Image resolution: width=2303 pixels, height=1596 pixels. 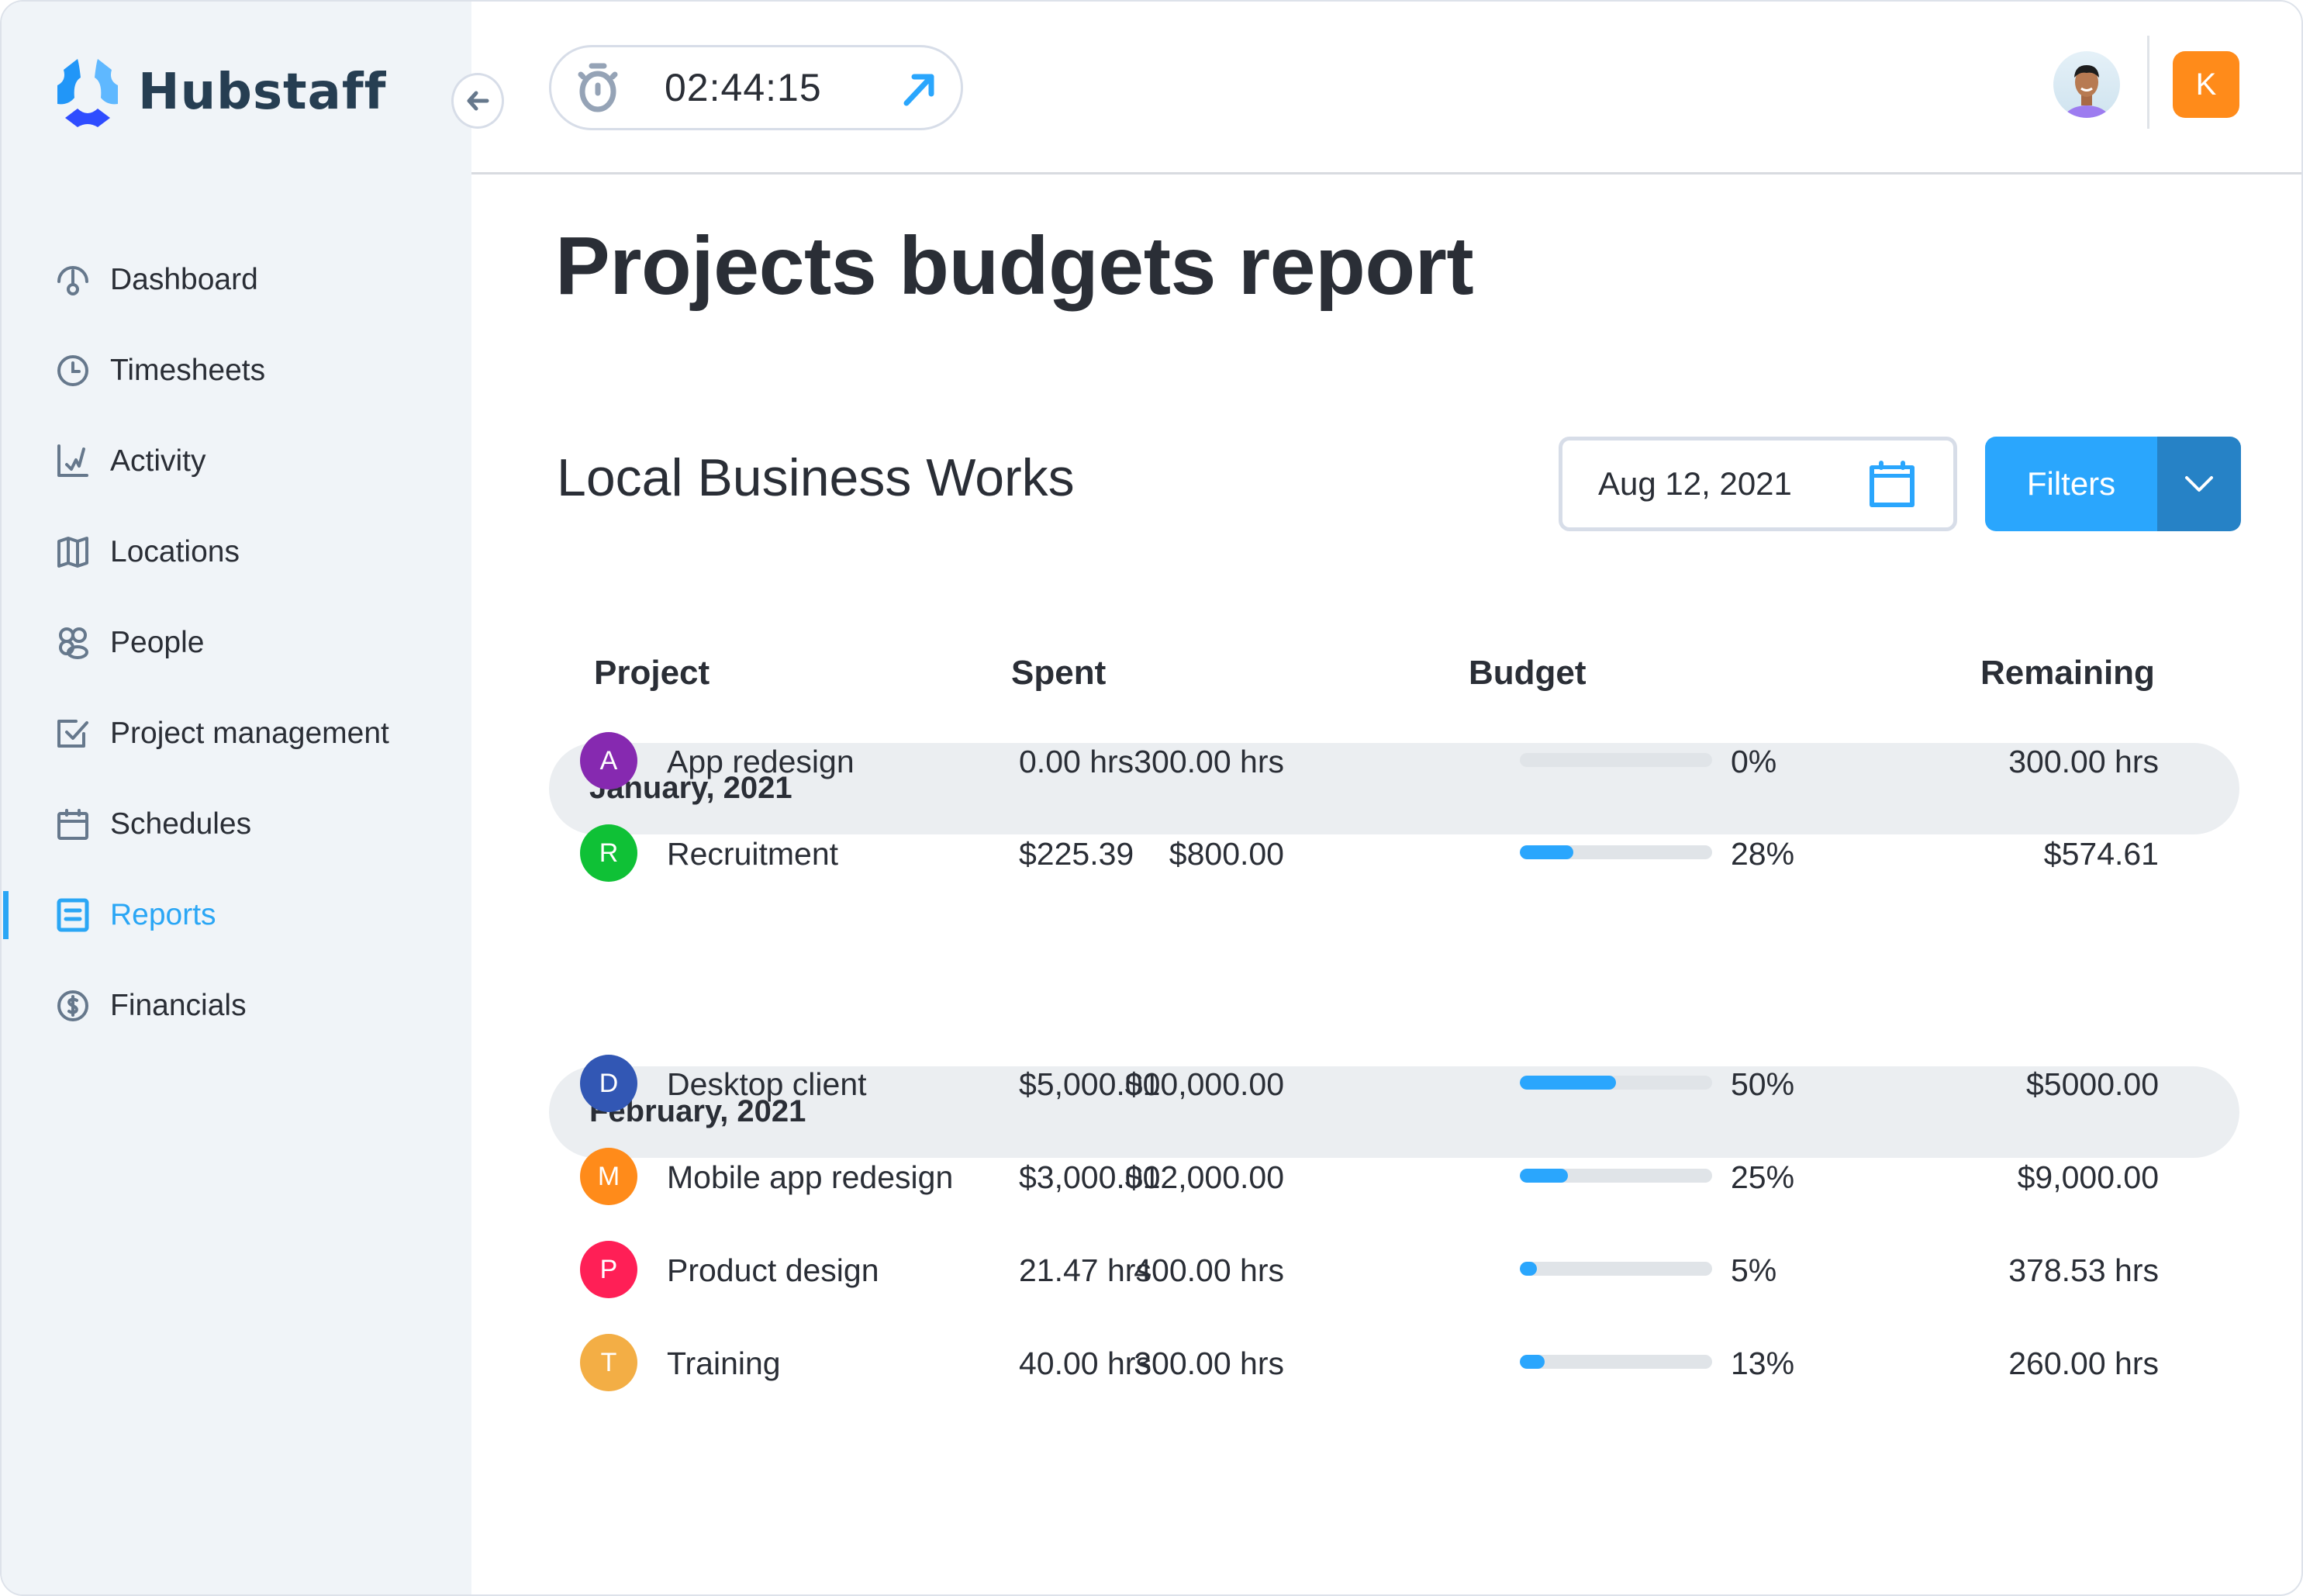 I want to click on sidebar-item-label: Activity, so click(x=158, y=461).